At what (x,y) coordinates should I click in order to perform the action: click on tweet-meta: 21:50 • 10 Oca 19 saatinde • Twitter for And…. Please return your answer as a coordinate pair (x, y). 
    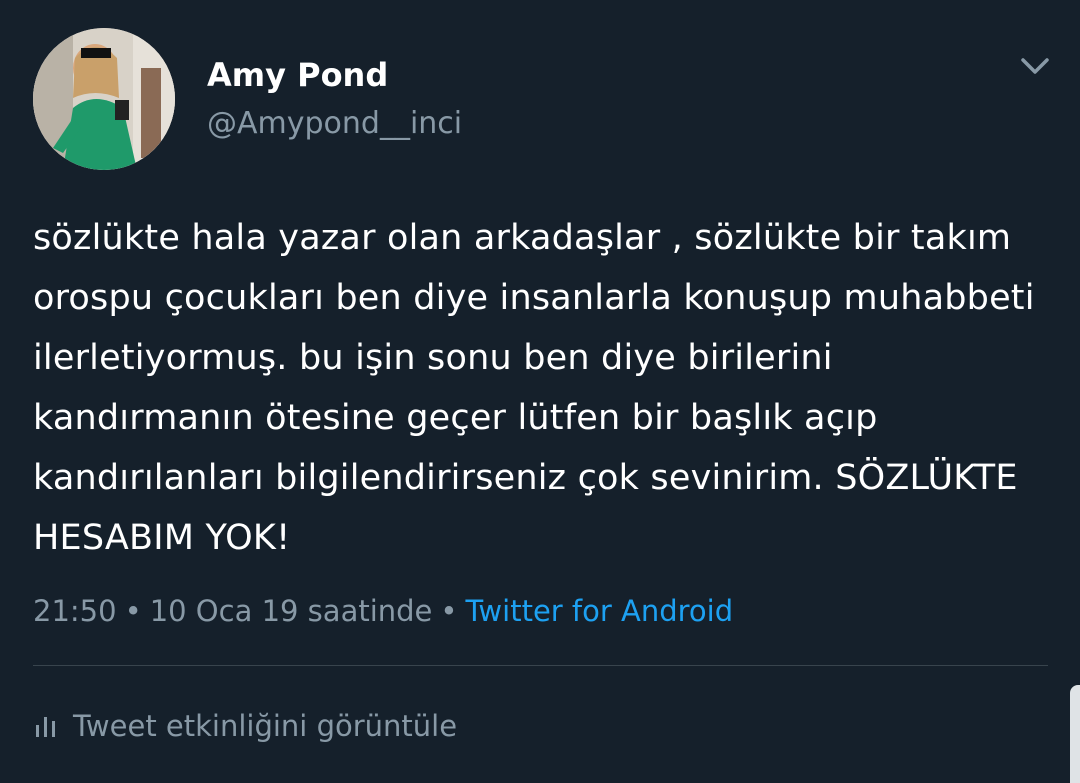
    Looking at the image, I should click on (383, 611).